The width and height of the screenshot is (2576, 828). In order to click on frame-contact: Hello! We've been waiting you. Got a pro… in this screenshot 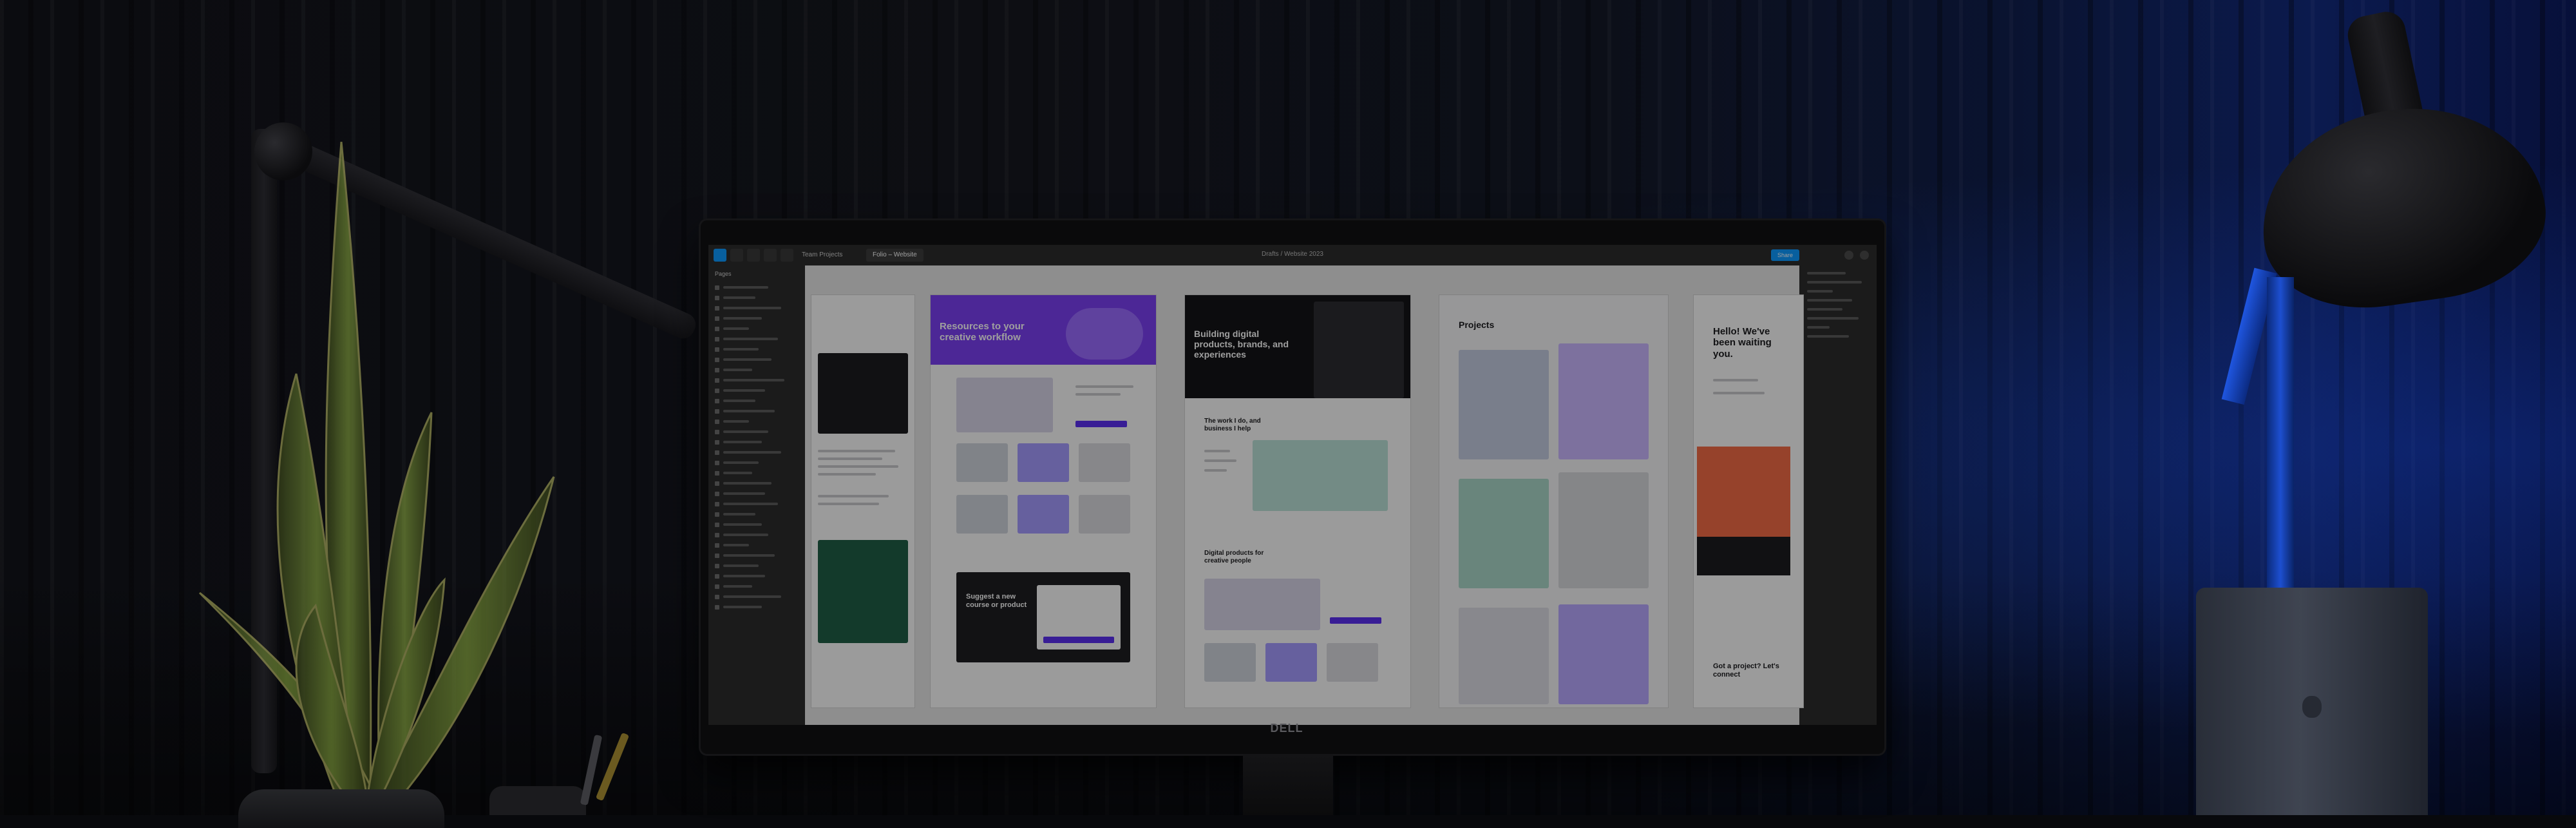, I will do `click(1748, 501)`.